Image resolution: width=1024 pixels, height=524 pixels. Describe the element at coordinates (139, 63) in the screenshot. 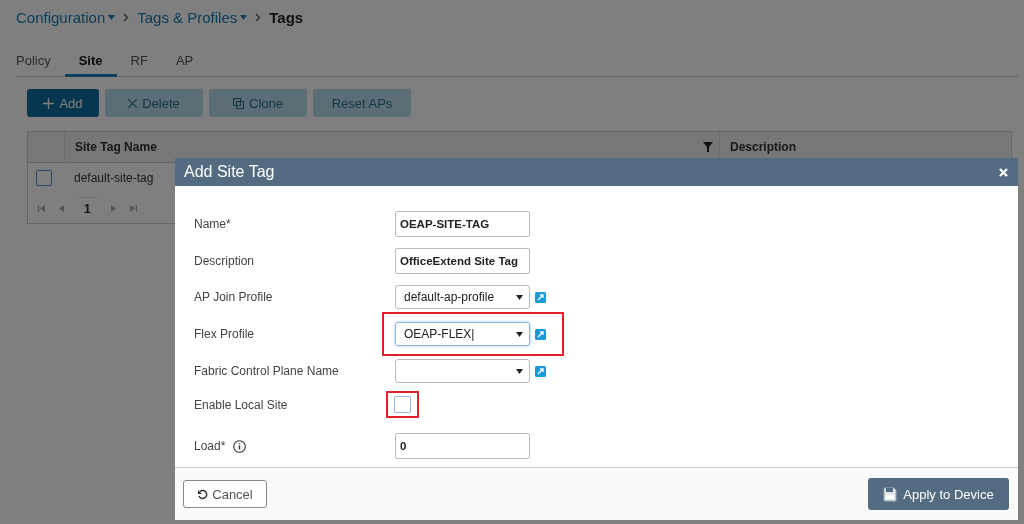

I see `tab: RF` at that location.